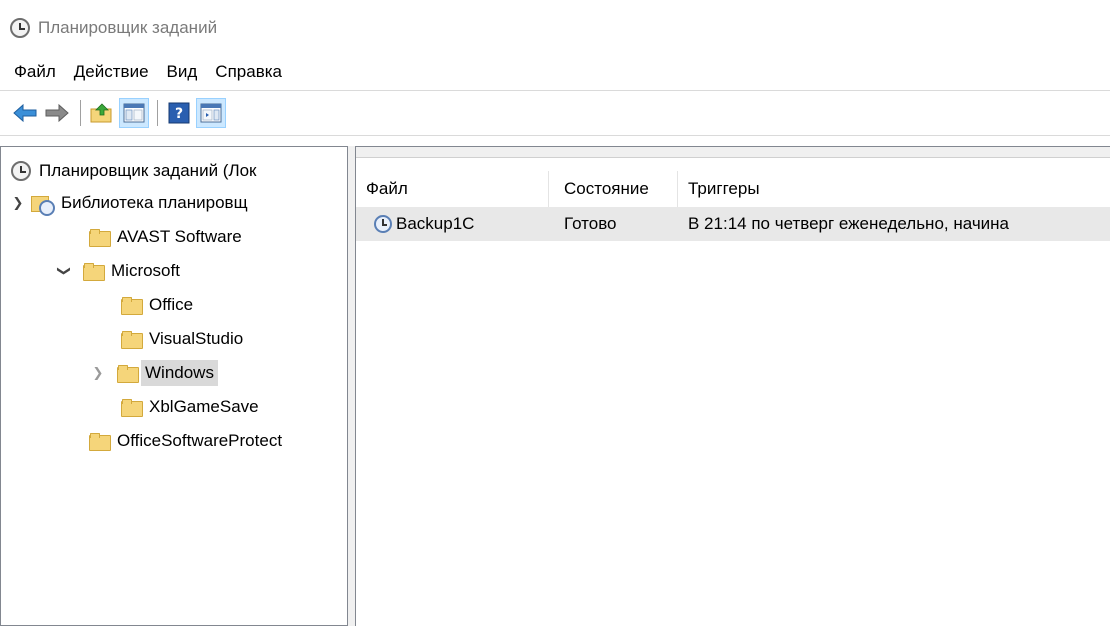 The image size is (1110, 626). I want to click on tree-item-microsoft: ❯ Microsoft, so click(118, 271).